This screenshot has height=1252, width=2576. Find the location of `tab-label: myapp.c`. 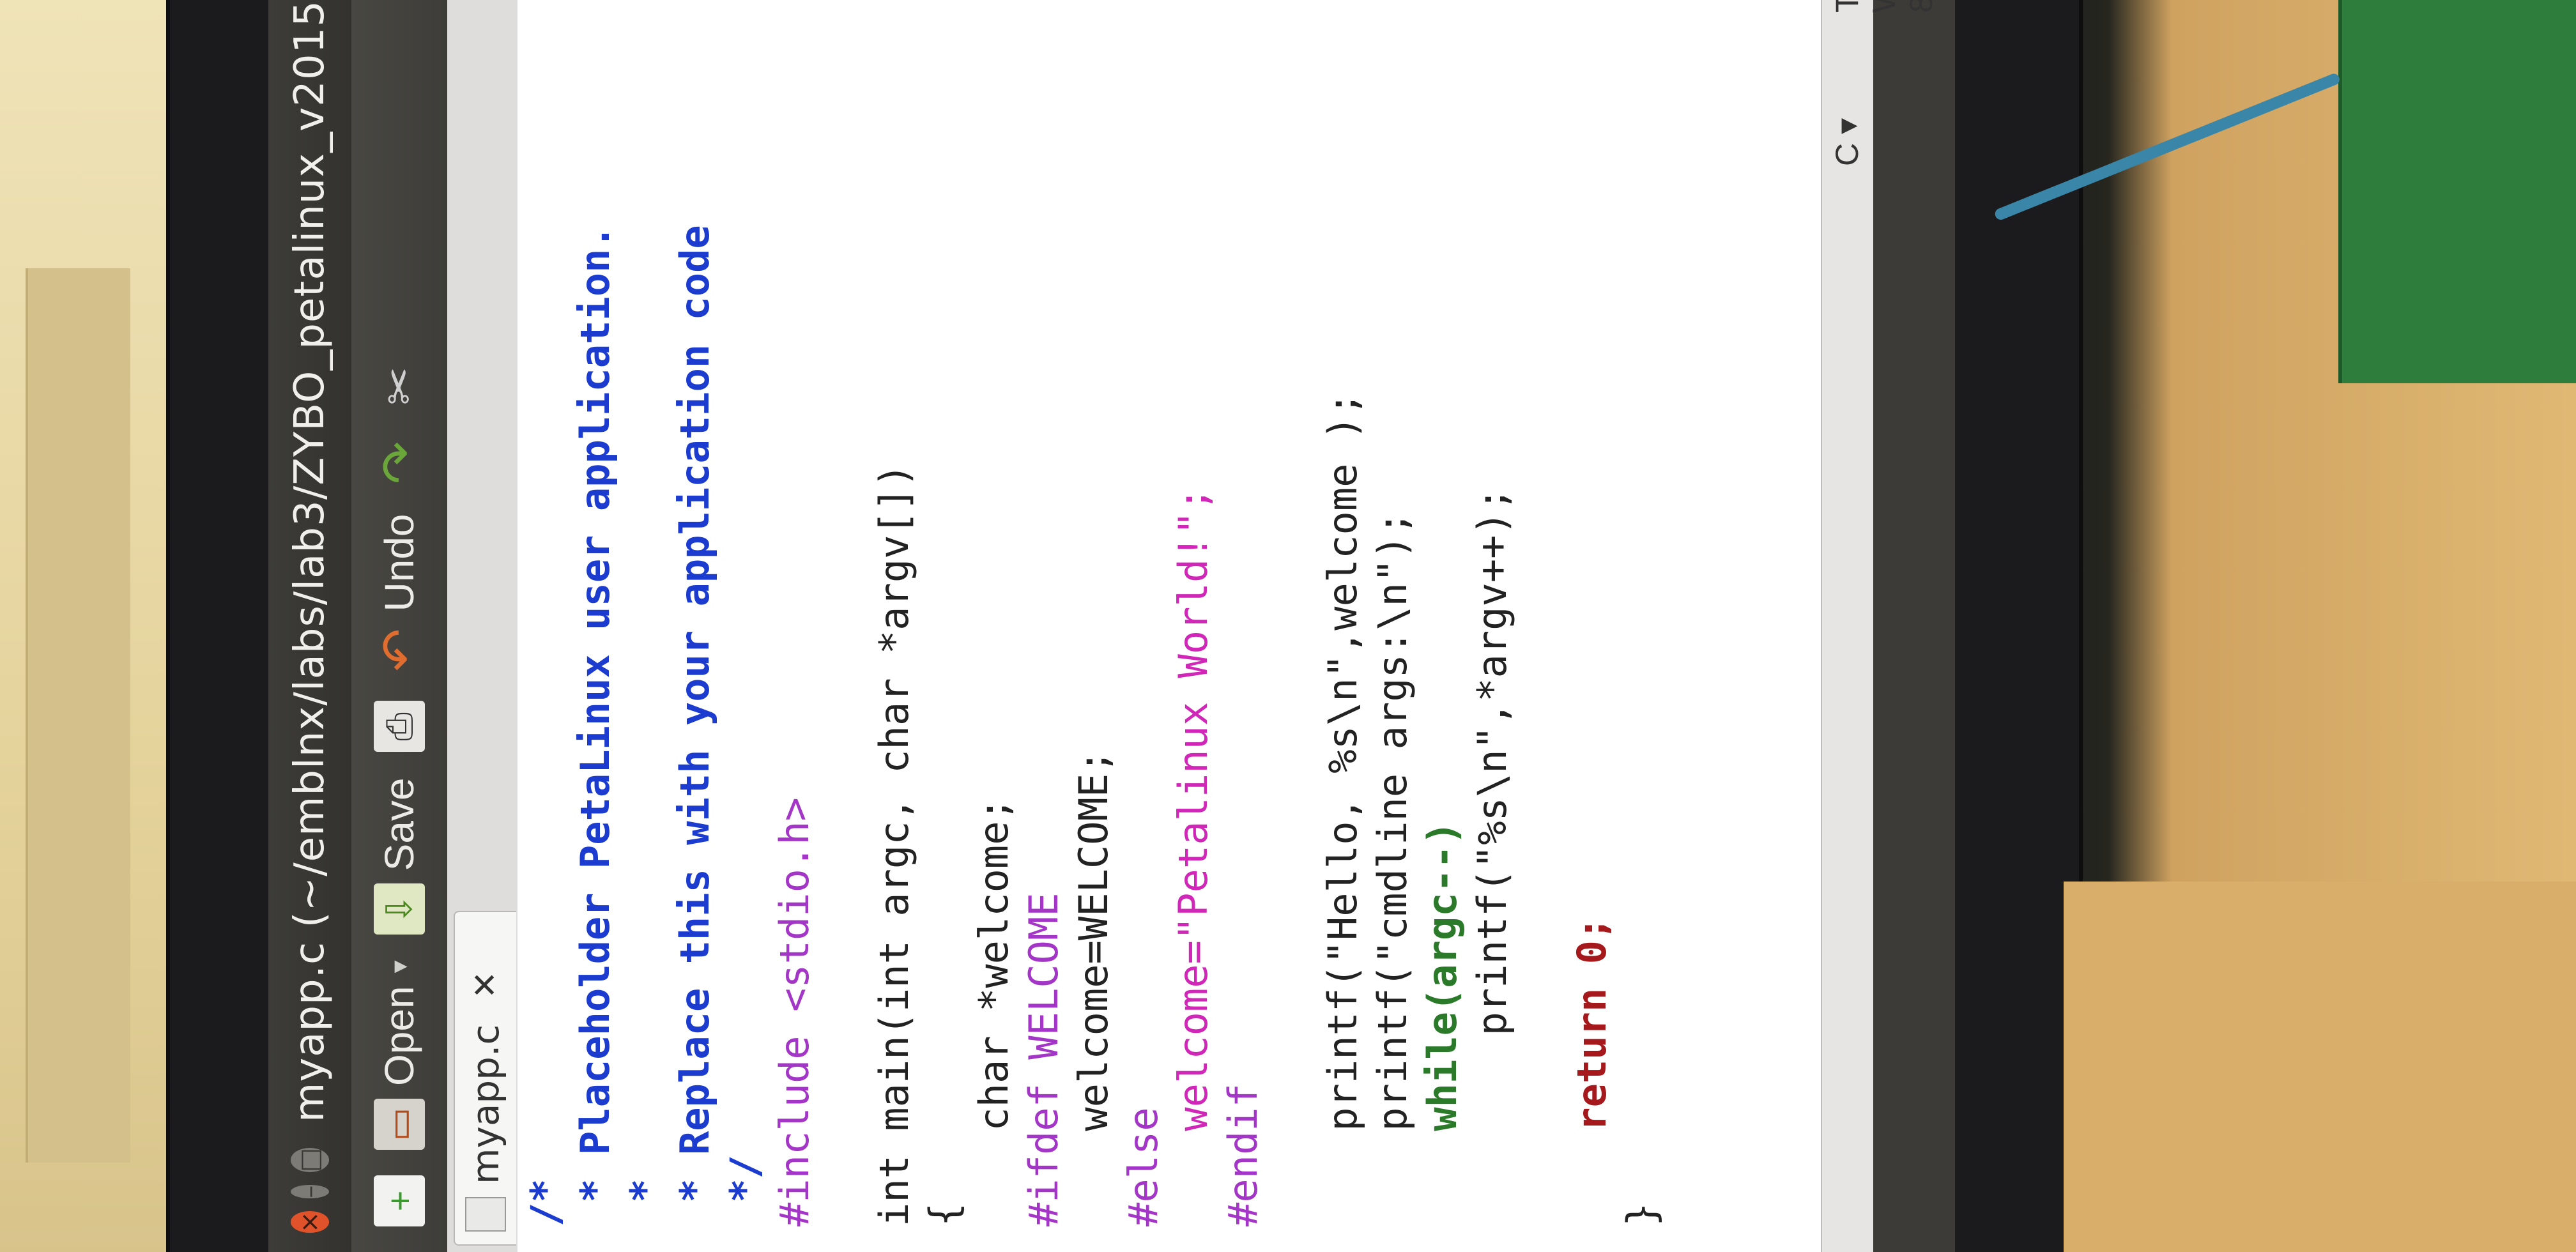

tab-label: myapp.c is located at coordinates (485, 1104).